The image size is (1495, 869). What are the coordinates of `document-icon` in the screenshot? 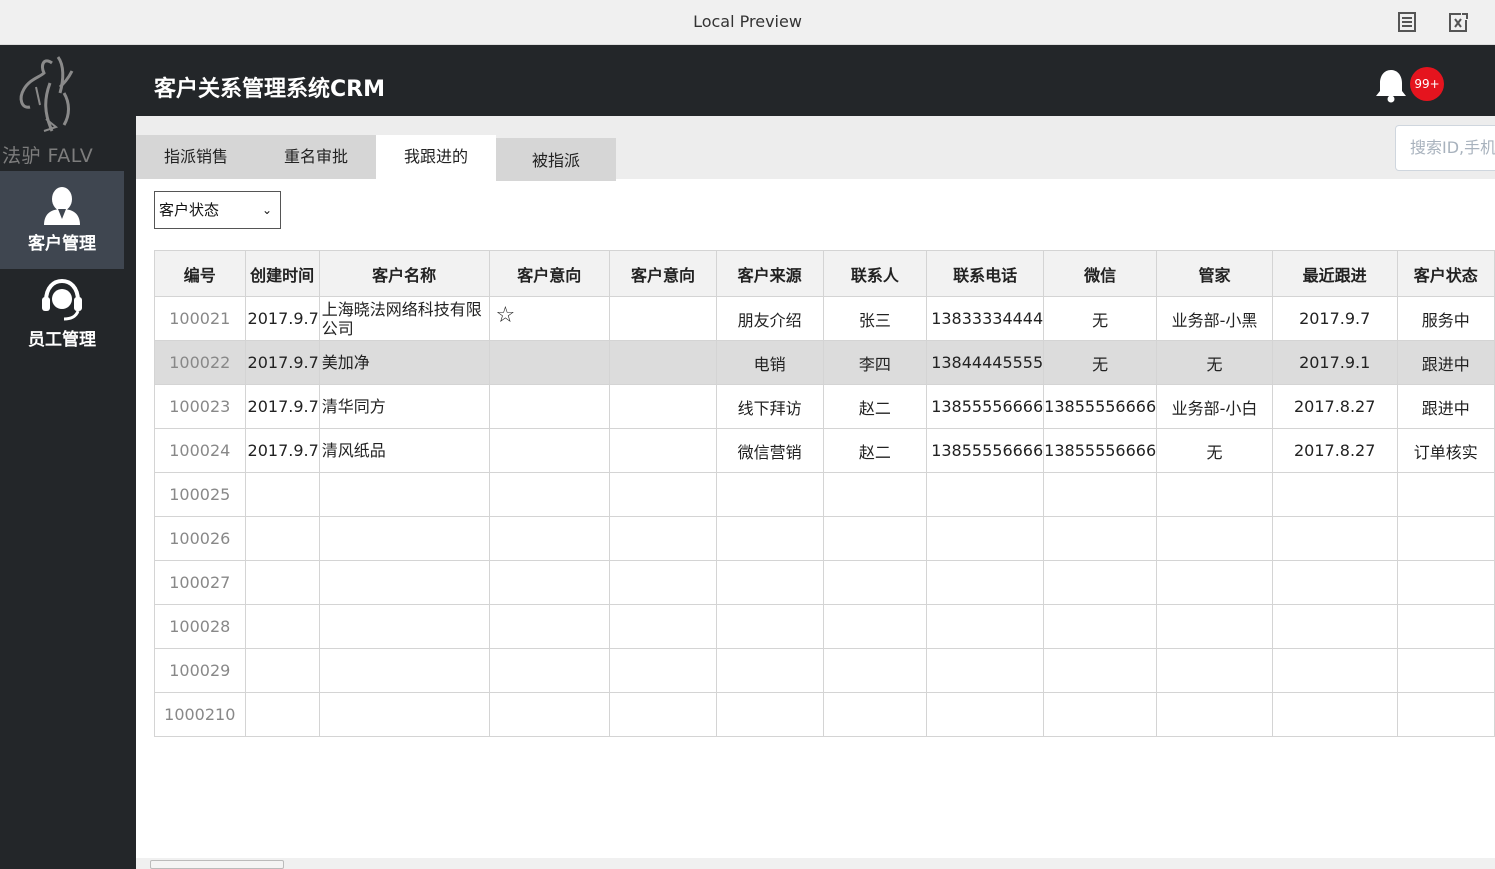 It's located at (1407, 22).